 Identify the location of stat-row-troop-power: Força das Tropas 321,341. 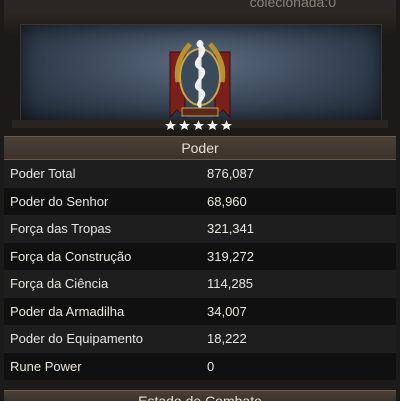
(200, 229).